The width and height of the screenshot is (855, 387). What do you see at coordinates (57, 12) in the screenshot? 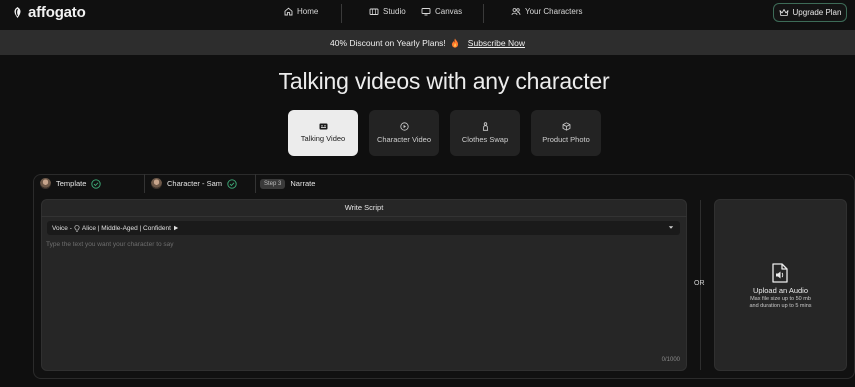
I see `brand-name: affogato` at bounding box center [57, 12].